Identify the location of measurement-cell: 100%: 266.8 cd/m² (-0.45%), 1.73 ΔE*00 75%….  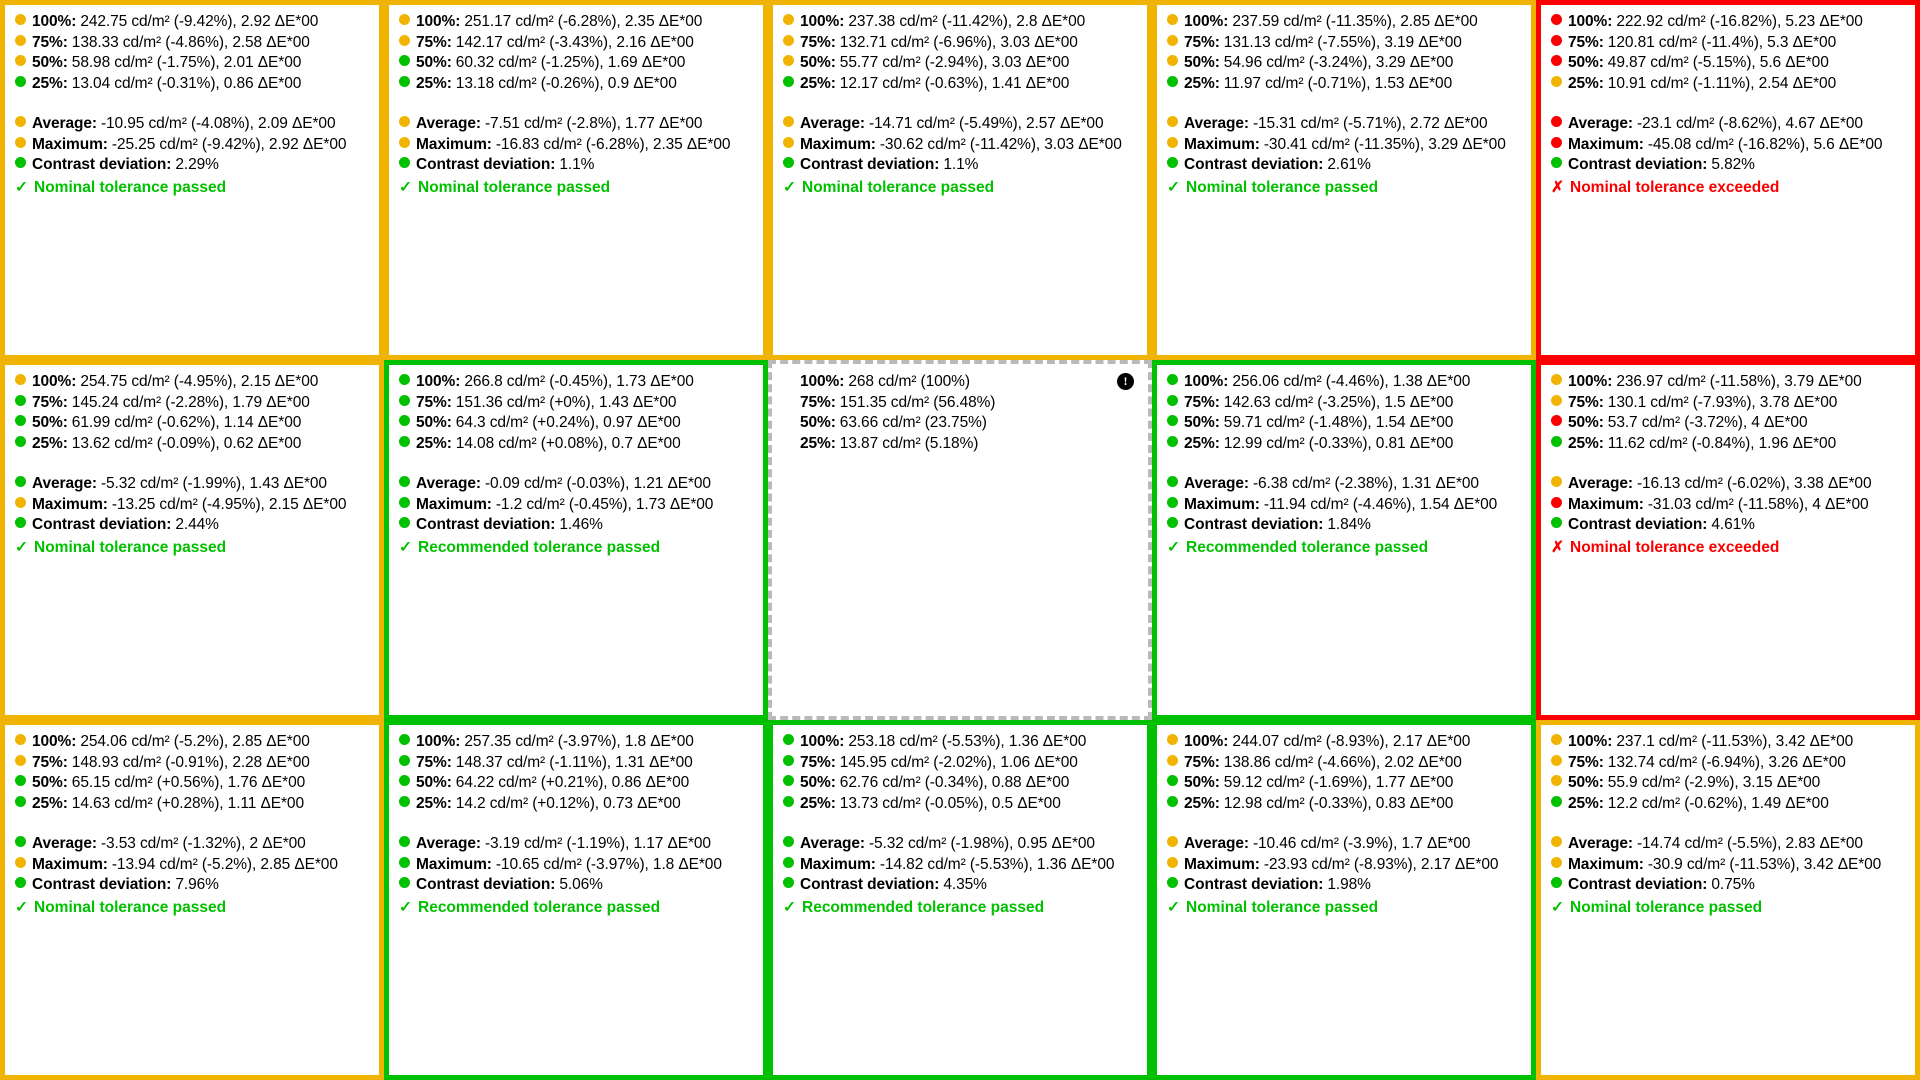
(576, 540).